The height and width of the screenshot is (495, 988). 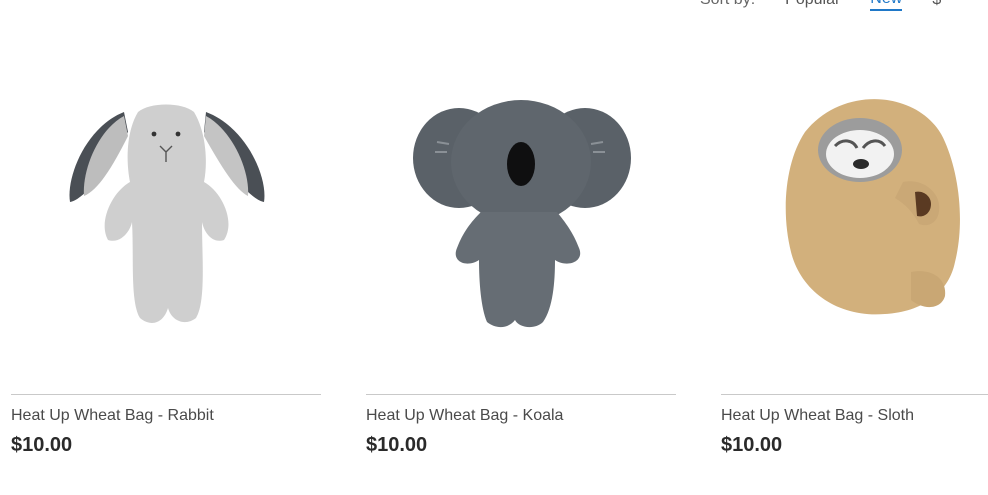 I want to click on rabbit-plush-icon, so click(x=167, y=213).